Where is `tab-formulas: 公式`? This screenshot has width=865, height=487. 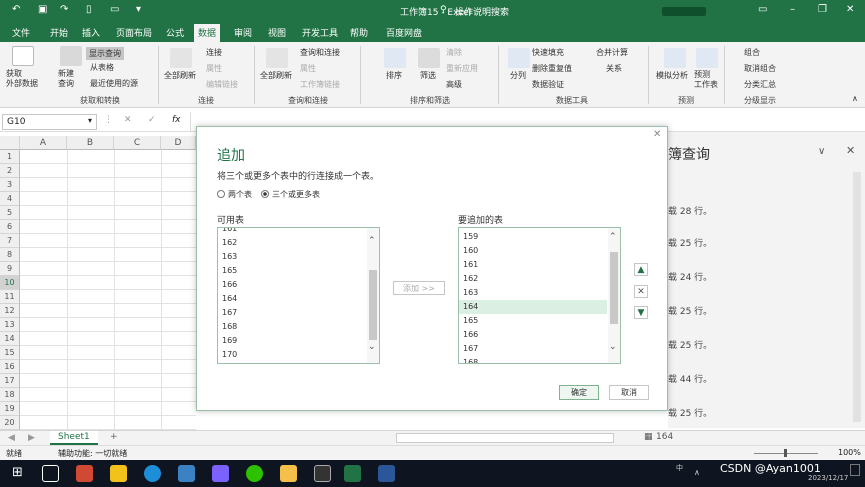
tab-formulas: 公式 is located at coordinates (175, 32).